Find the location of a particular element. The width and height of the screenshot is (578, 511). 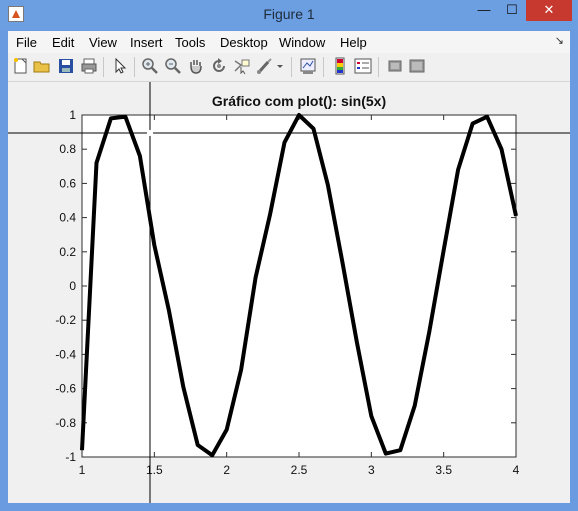

y-tick-label: -0.8 is located at coordinates (65, 423).